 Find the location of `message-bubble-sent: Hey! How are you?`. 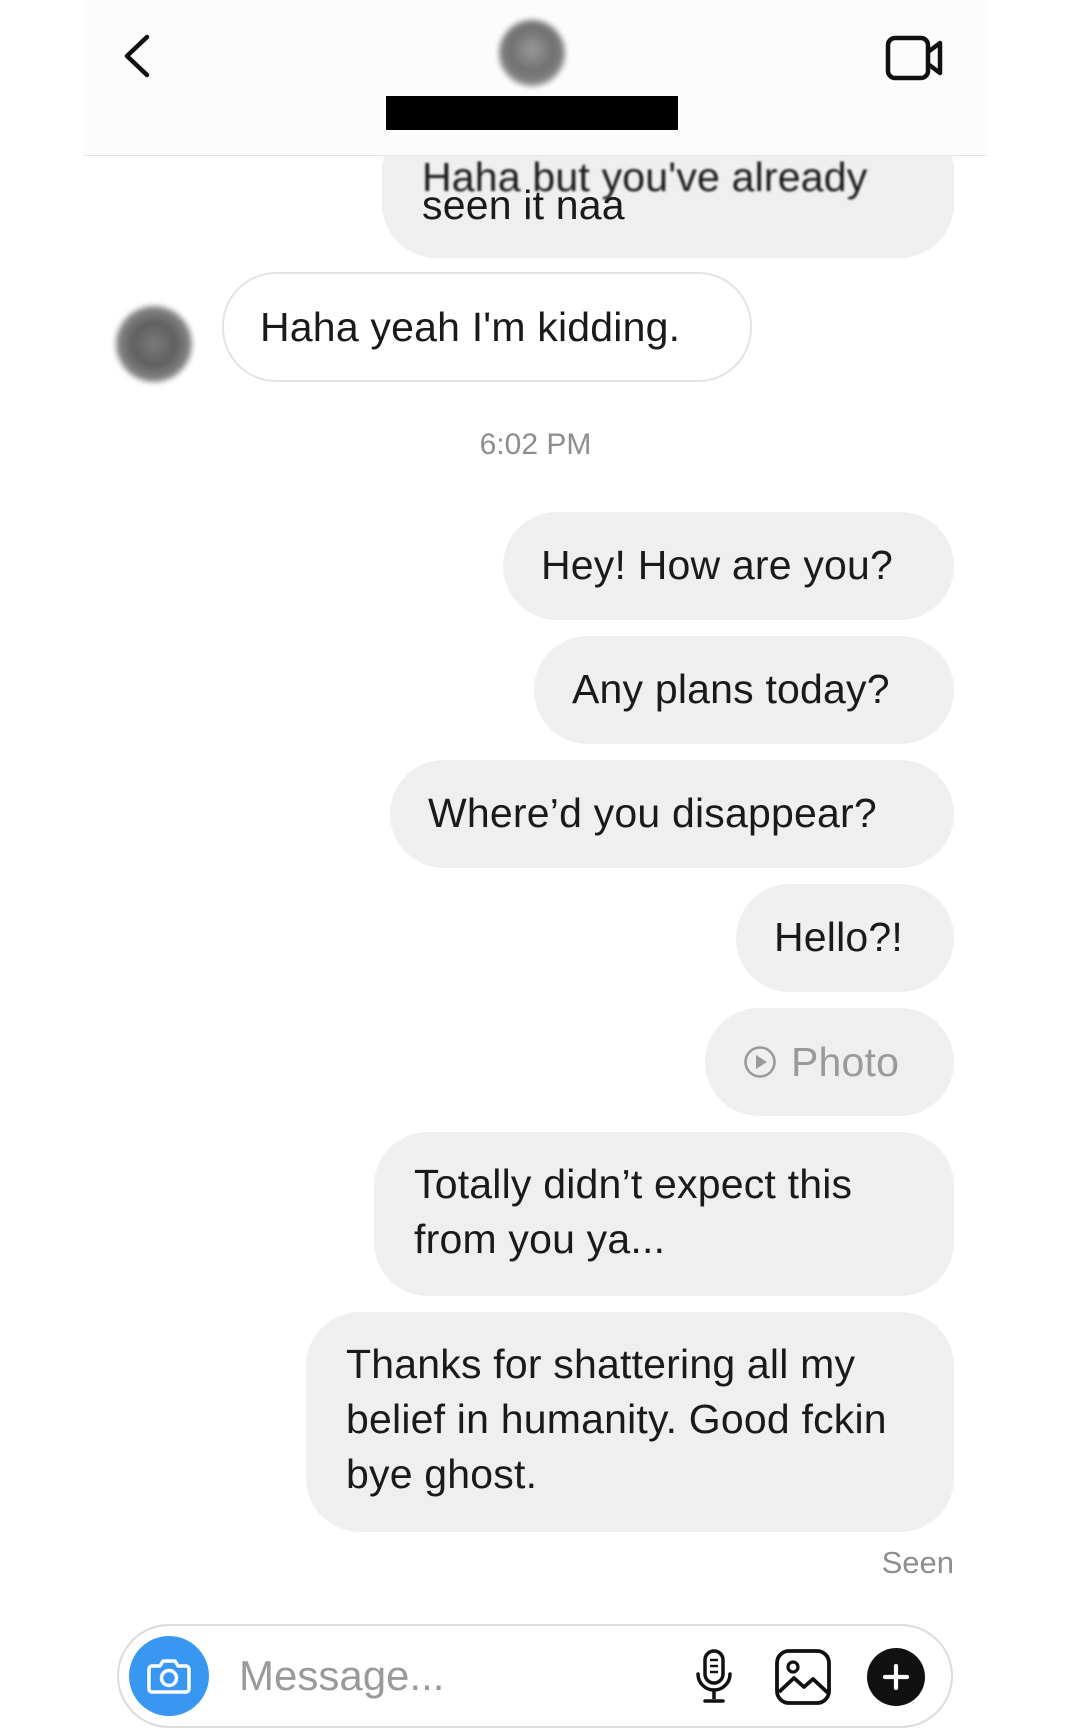

message-bubble-sent: Hey! How are you? is located at coordinates (728, 566).